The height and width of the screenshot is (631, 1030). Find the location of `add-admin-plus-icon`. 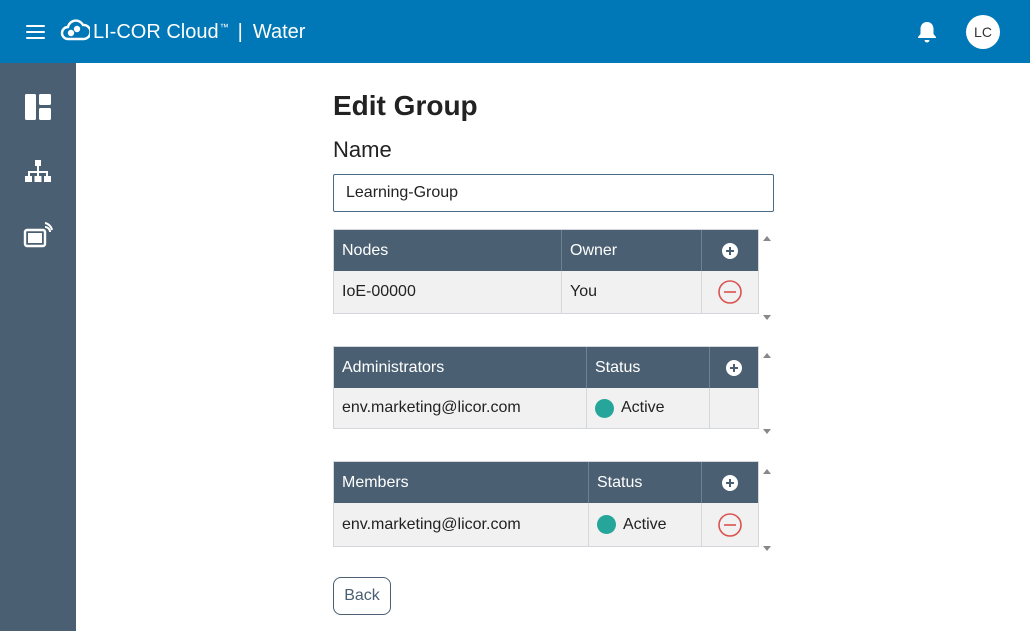

add-admin-plus-icon is located at coordinates (734, 367).